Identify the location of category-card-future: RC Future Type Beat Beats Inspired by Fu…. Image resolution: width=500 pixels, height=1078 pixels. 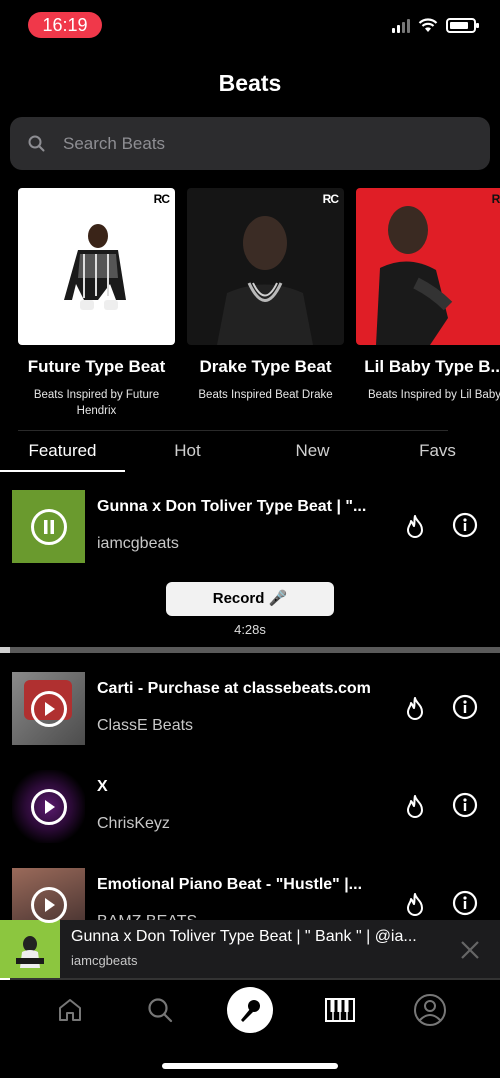
(96, 303).